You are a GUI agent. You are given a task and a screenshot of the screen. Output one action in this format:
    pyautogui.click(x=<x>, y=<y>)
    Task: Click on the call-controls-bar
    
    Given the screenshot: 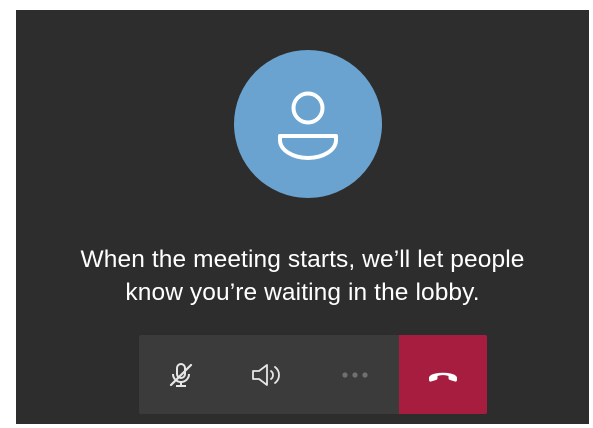 What is the action you would take?
    pyautogui.click(x=313, y=374)
    